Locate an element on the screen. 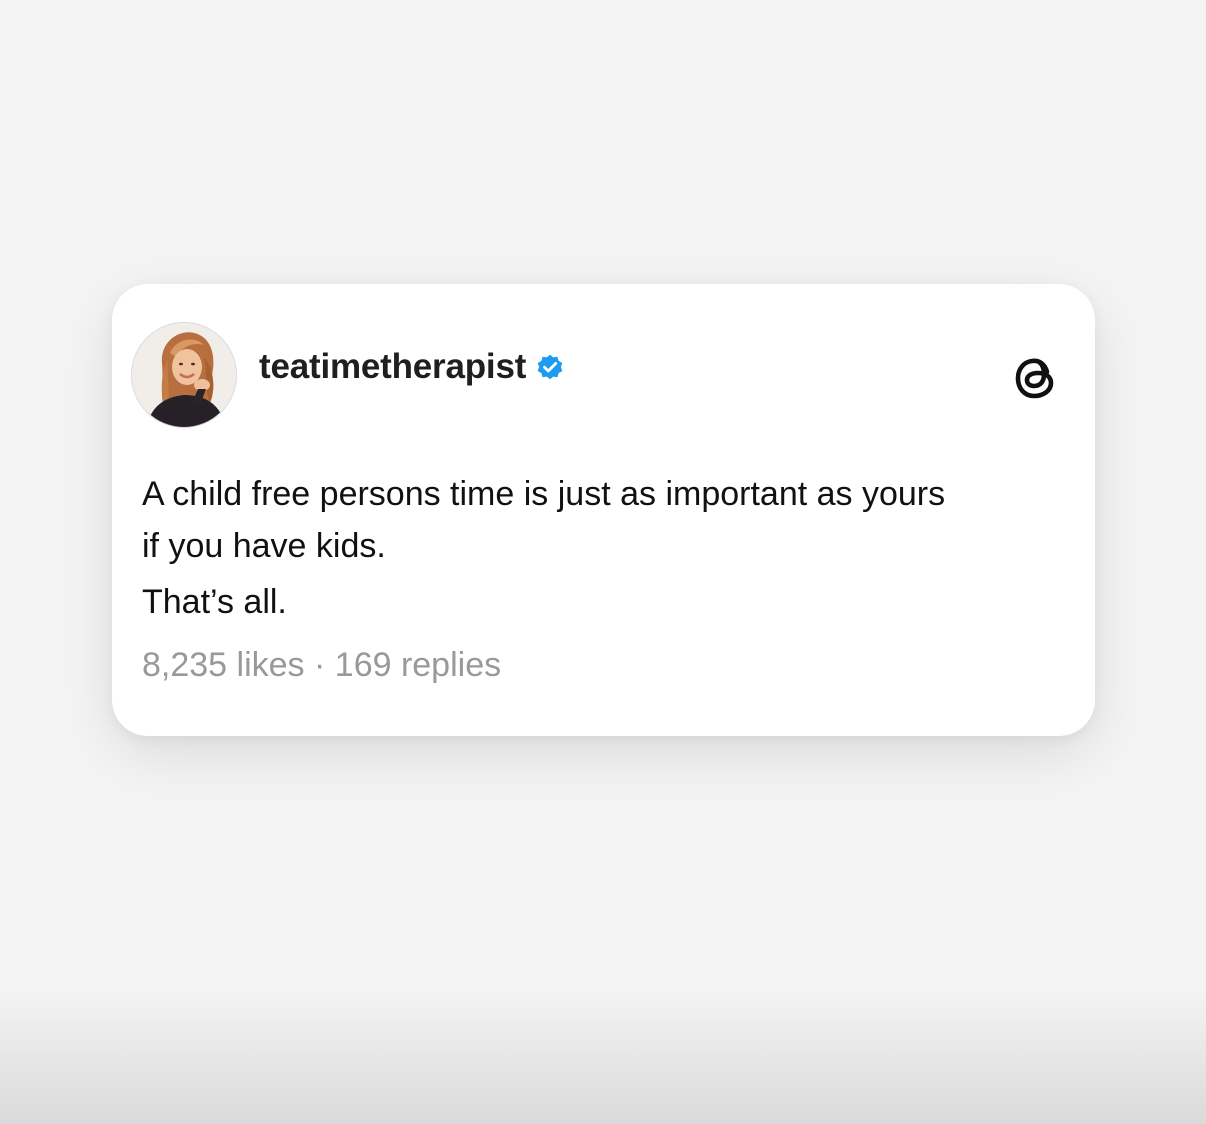 The width and height of the screenshot is (1206, 1124). avatar is located at coordinates (184, 375).